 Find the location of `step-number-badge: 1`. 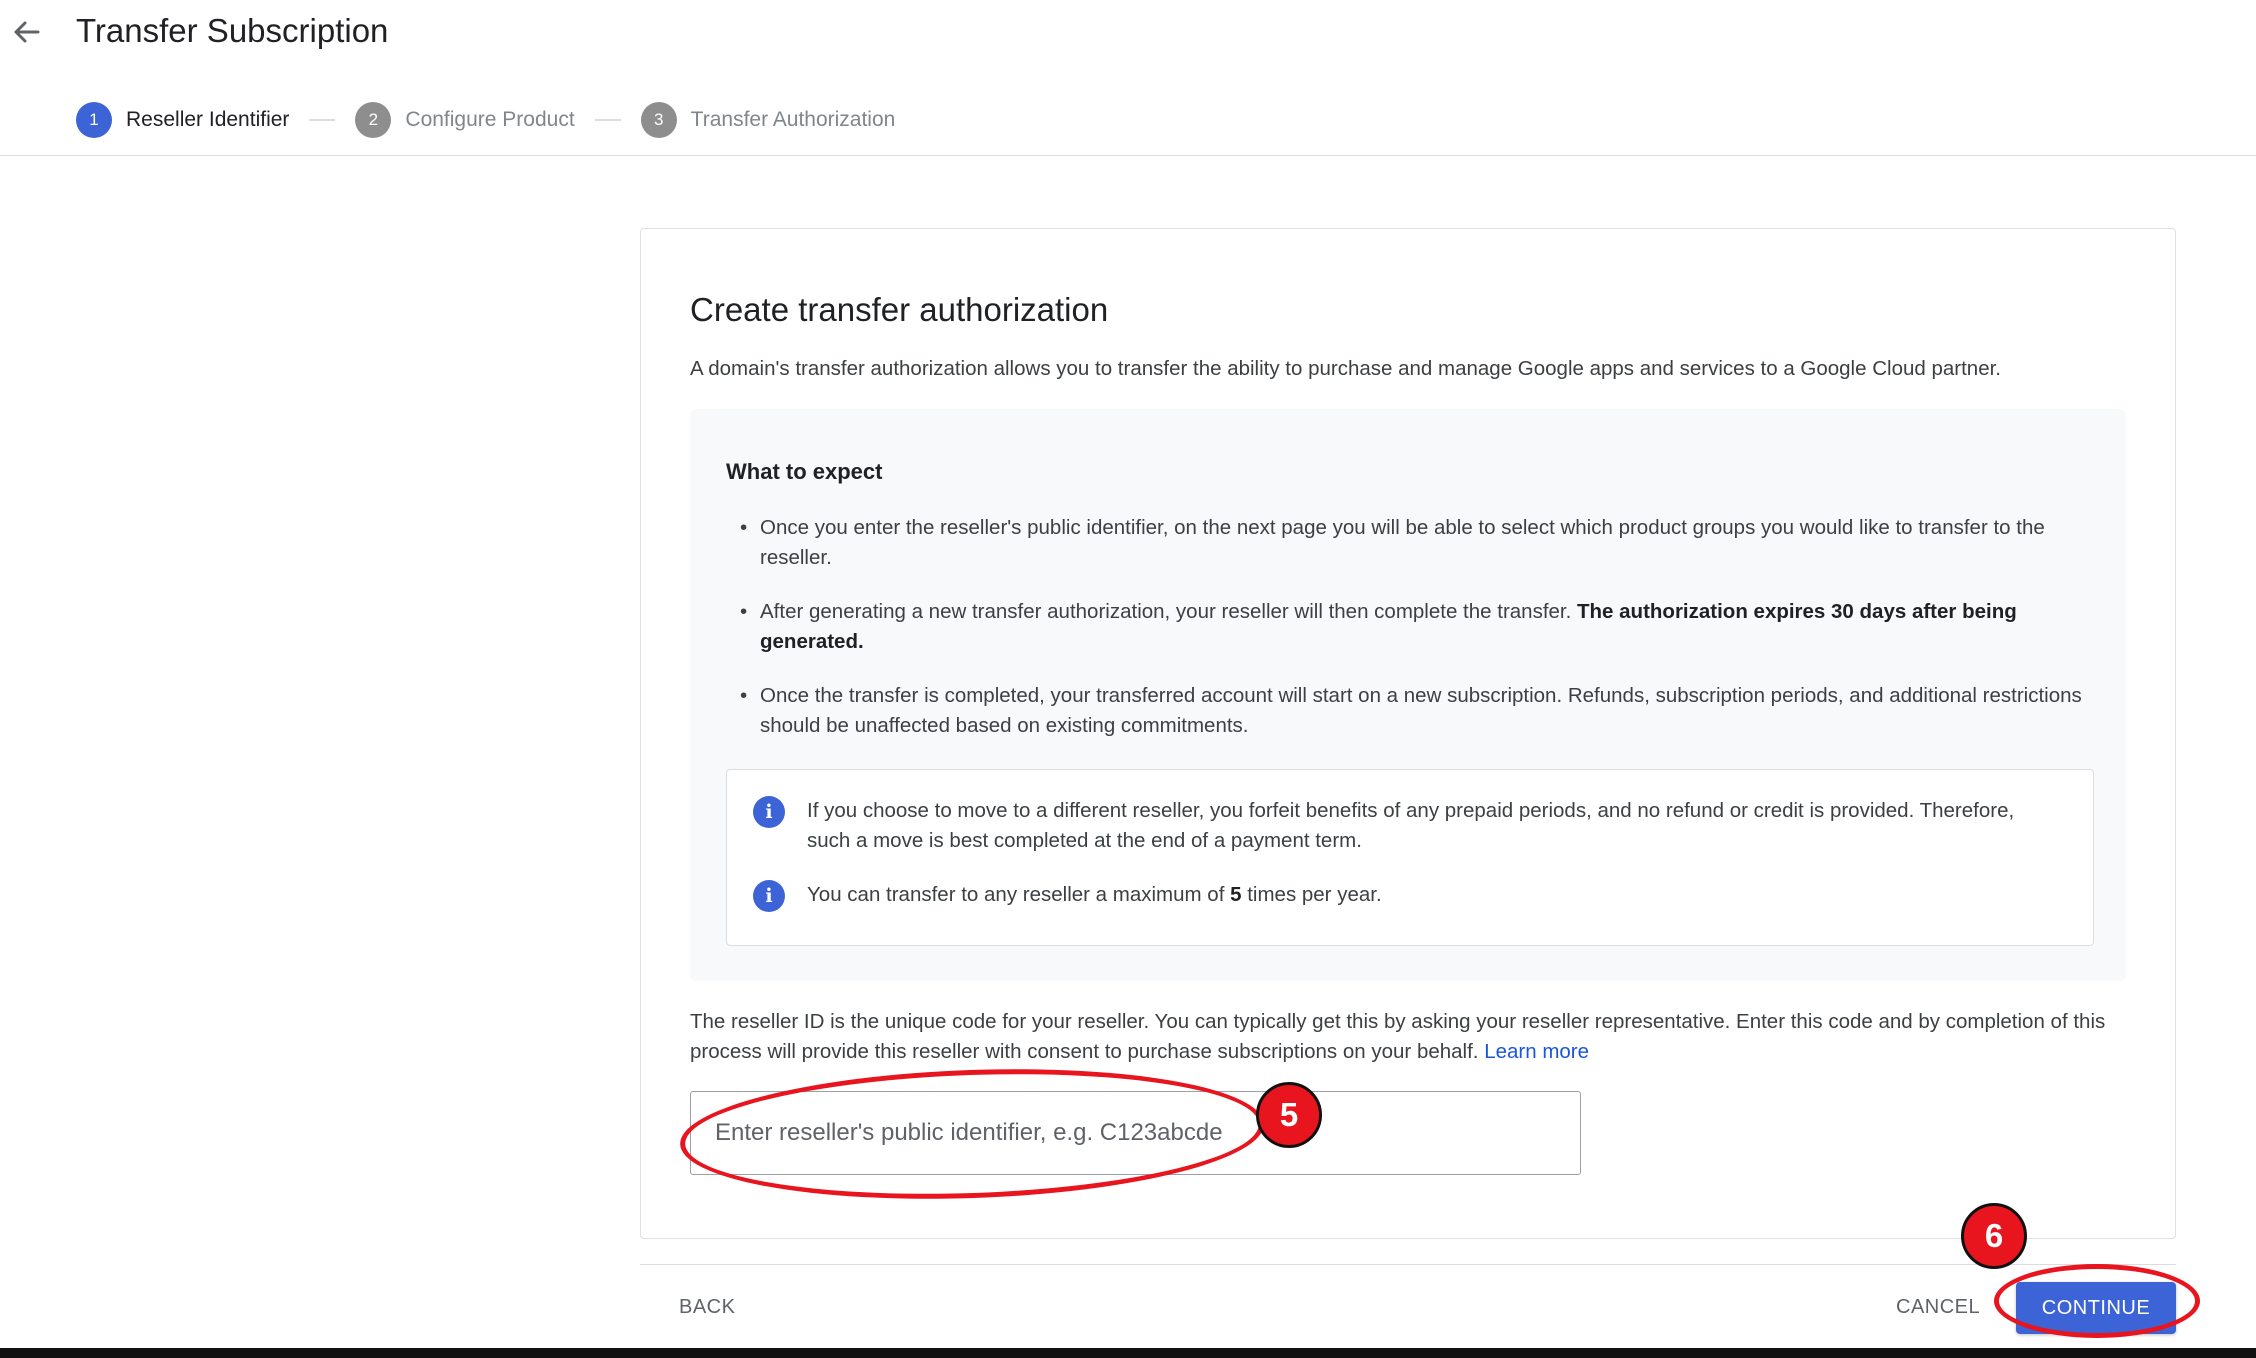

step-number-badge: 1 is located at coordinates (94, 120).